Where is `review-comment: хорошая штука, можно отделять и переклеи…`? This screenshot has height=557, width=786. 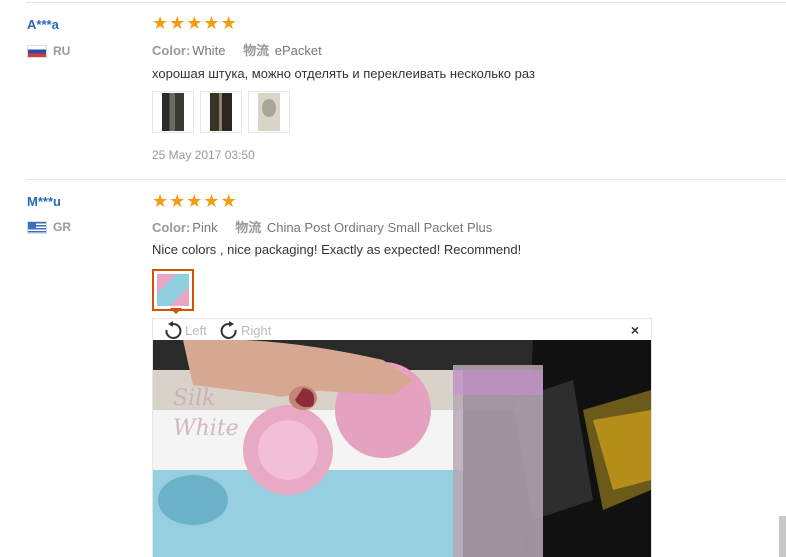
review-comment: хорошая штука, можно отделять и переклеи… is located at coordinates (343, 73).